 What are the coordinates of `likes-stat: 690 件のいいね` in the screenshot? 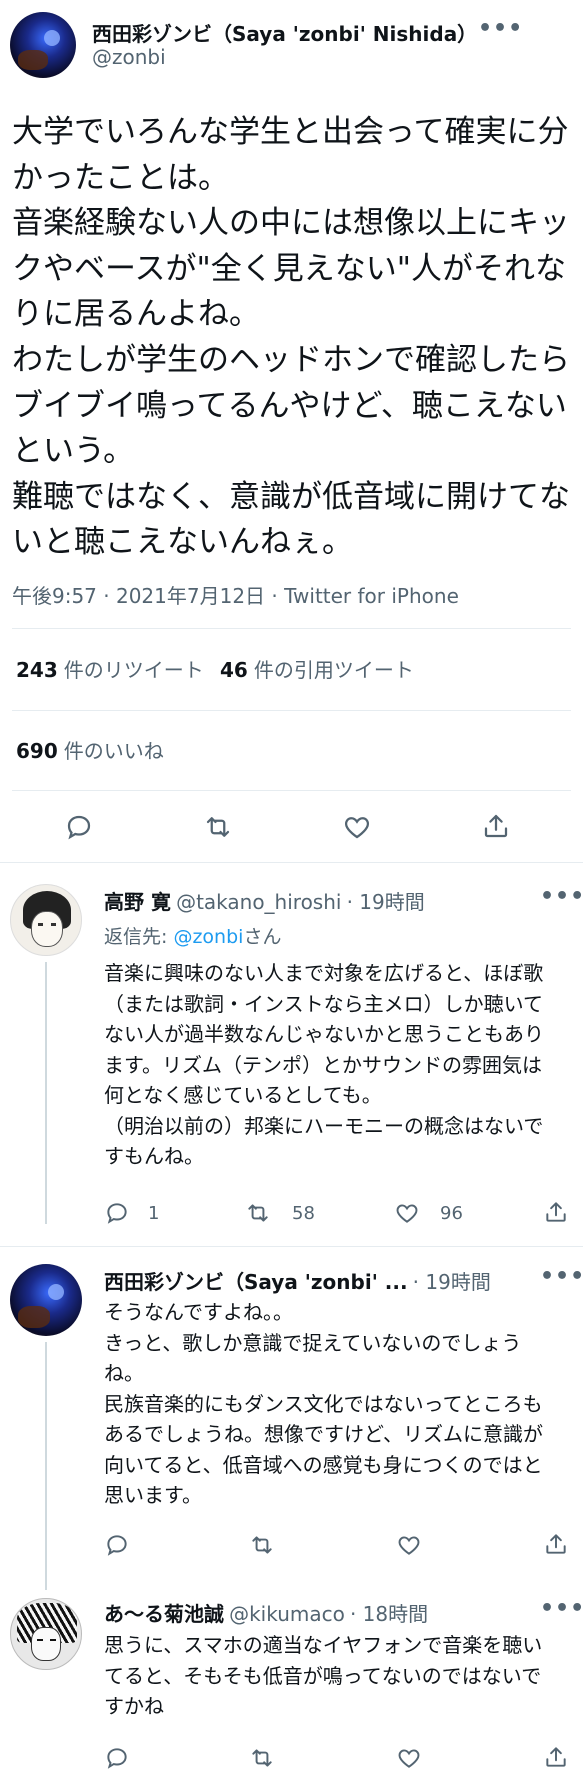 It's located at (90, 749).